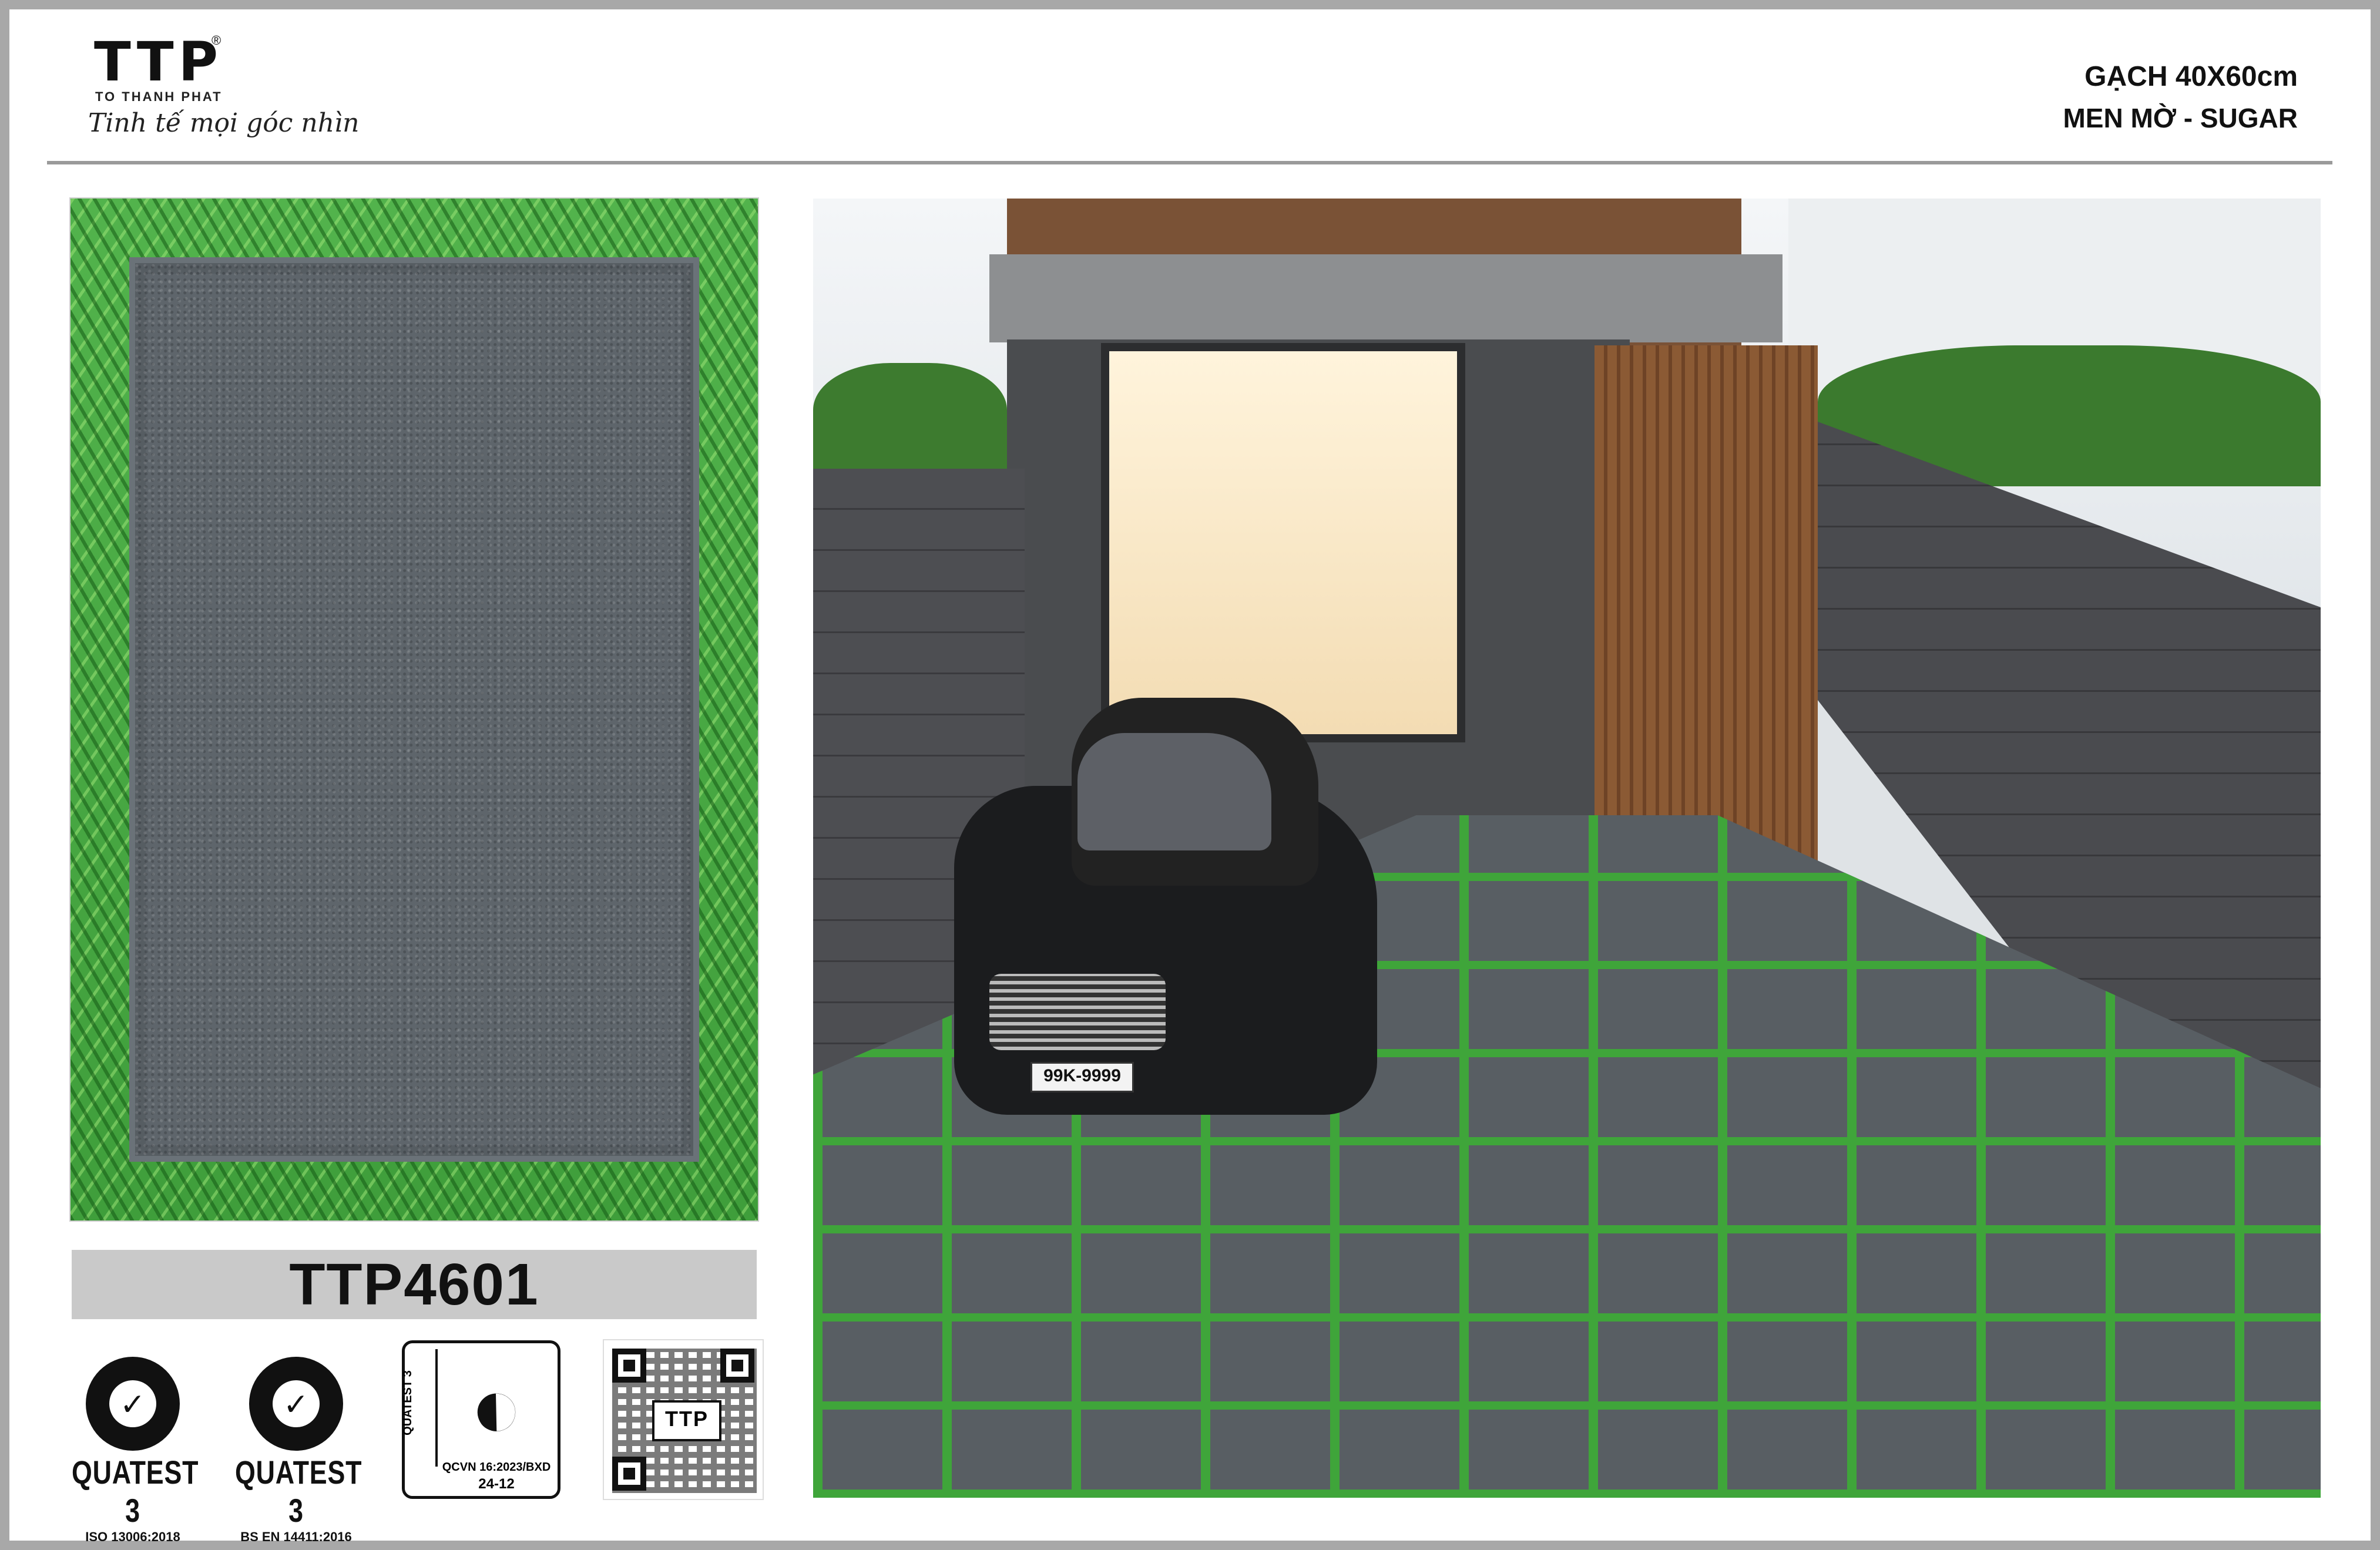  What do you see at coordinates (1165, 921) in the screenshot?
I see `photo-car: 99K-9999` at bounding box center [1165, 921].